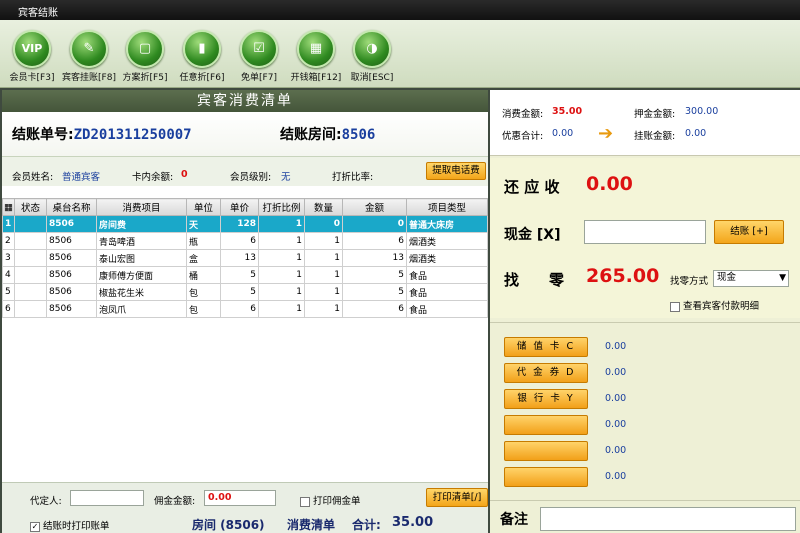 This screenshot has height=533, width=800. Describe the element at coordinates (675, 306) in the screenshot. I see `view-payment-detail-checkbox` at that location.